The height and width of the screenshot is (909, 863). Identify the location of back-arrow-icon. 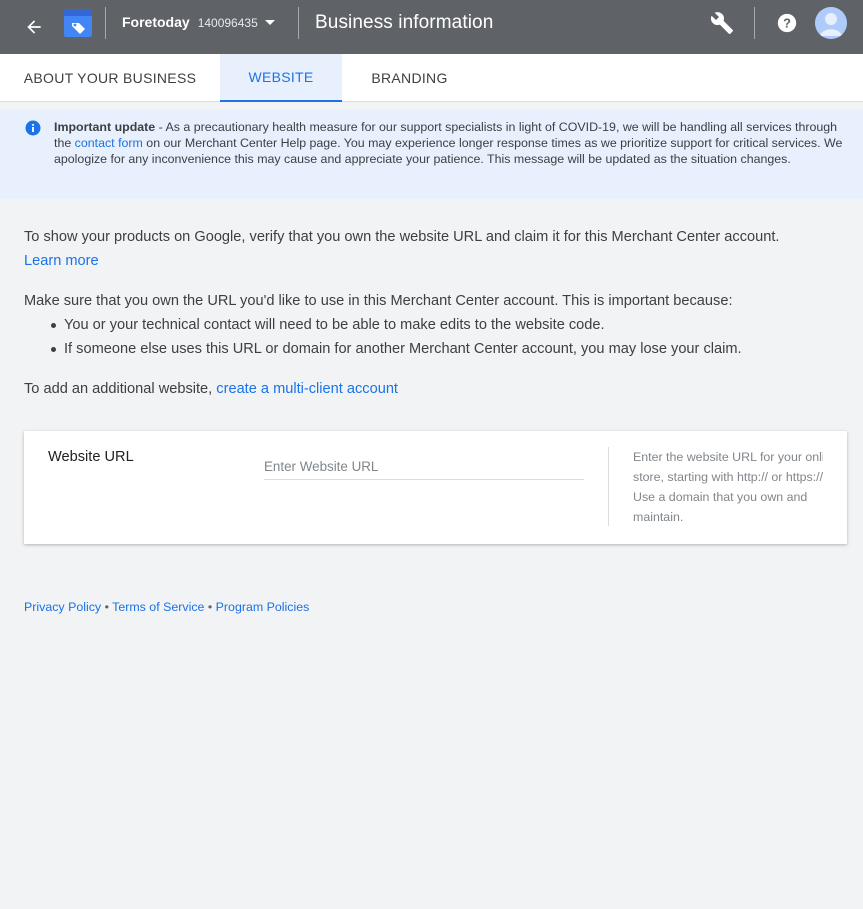
(34, 27).